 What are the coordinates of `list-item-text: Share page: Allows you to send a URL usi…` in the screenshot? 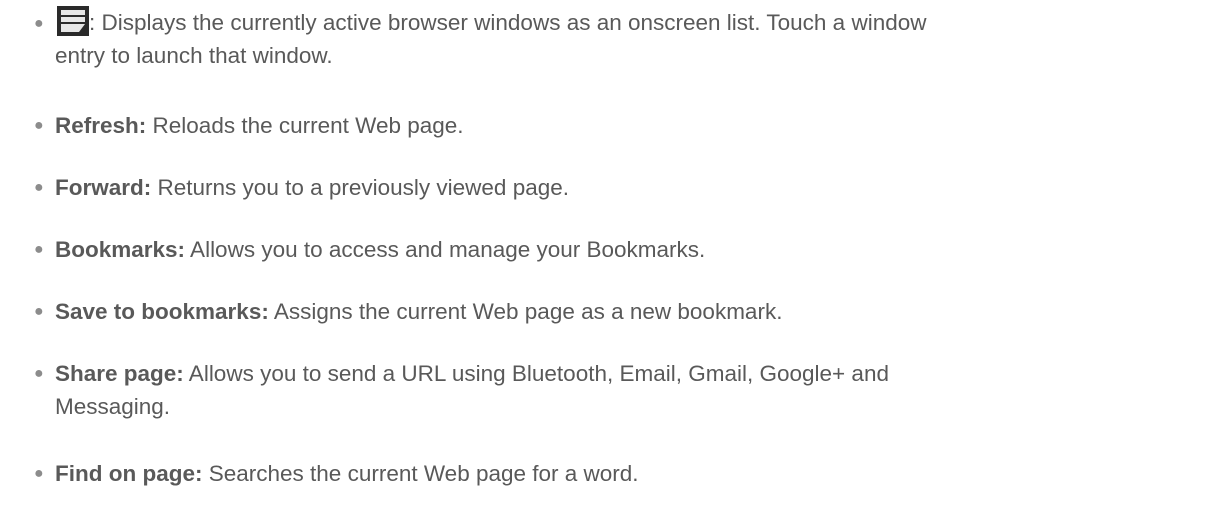 It's located at (630, 390).